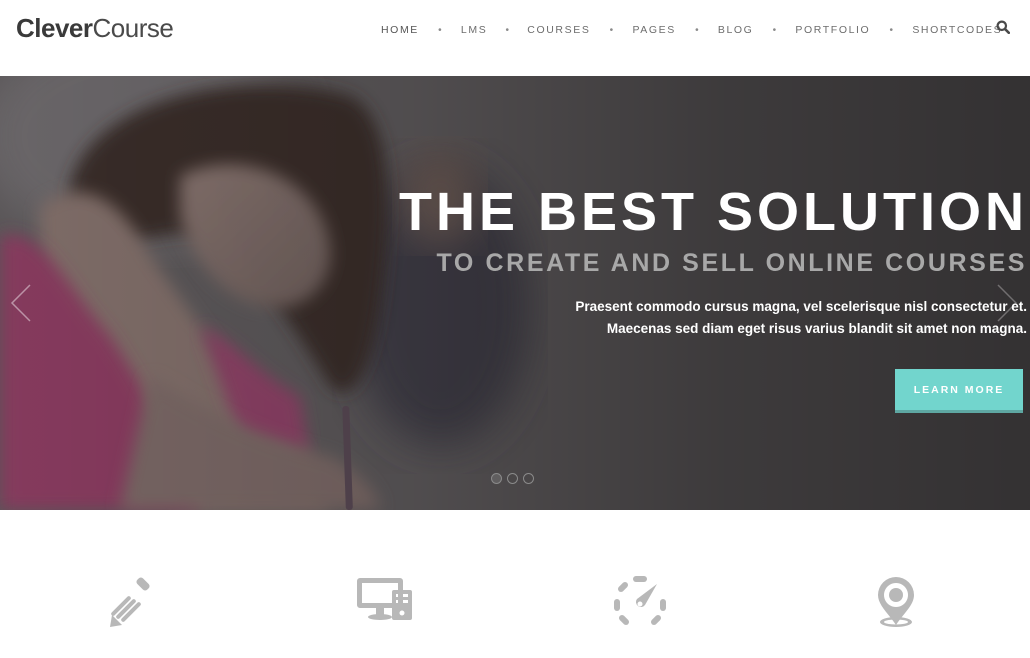 This screenshot has height=658, width=1030. I want to click on chevron-right-icon, so click(1007, 303).